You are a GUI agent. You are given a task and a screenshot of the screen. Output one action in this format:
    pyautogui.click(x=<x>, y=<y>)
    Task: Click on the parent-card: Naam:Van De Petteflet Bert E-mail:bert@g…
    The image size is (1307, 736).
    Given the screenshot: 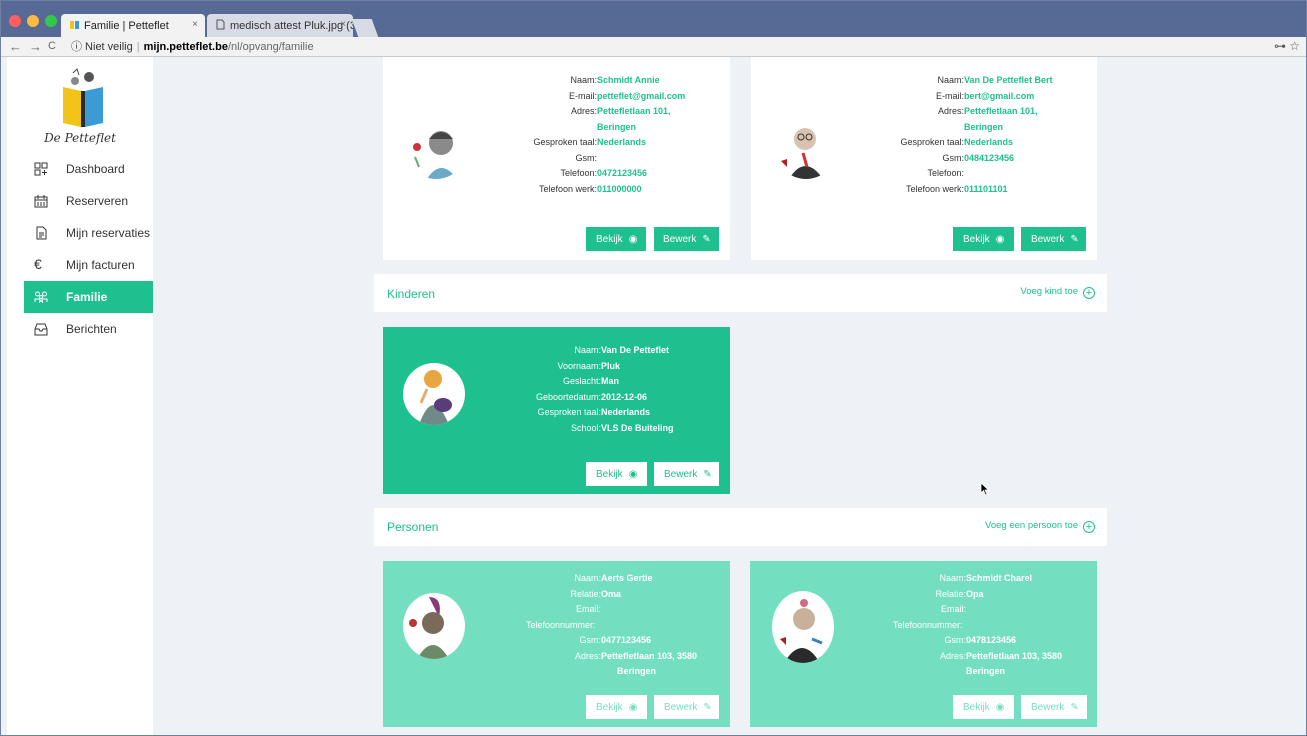 What is the action you would take?
    pyautogui.click(x=924, y=158)
    